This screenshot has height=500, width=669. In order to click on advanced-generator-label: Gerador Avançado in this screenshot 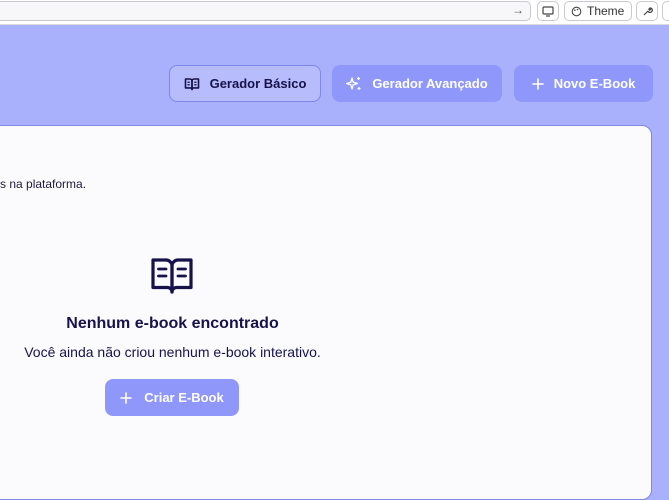, I will do `click(430, 83)`.